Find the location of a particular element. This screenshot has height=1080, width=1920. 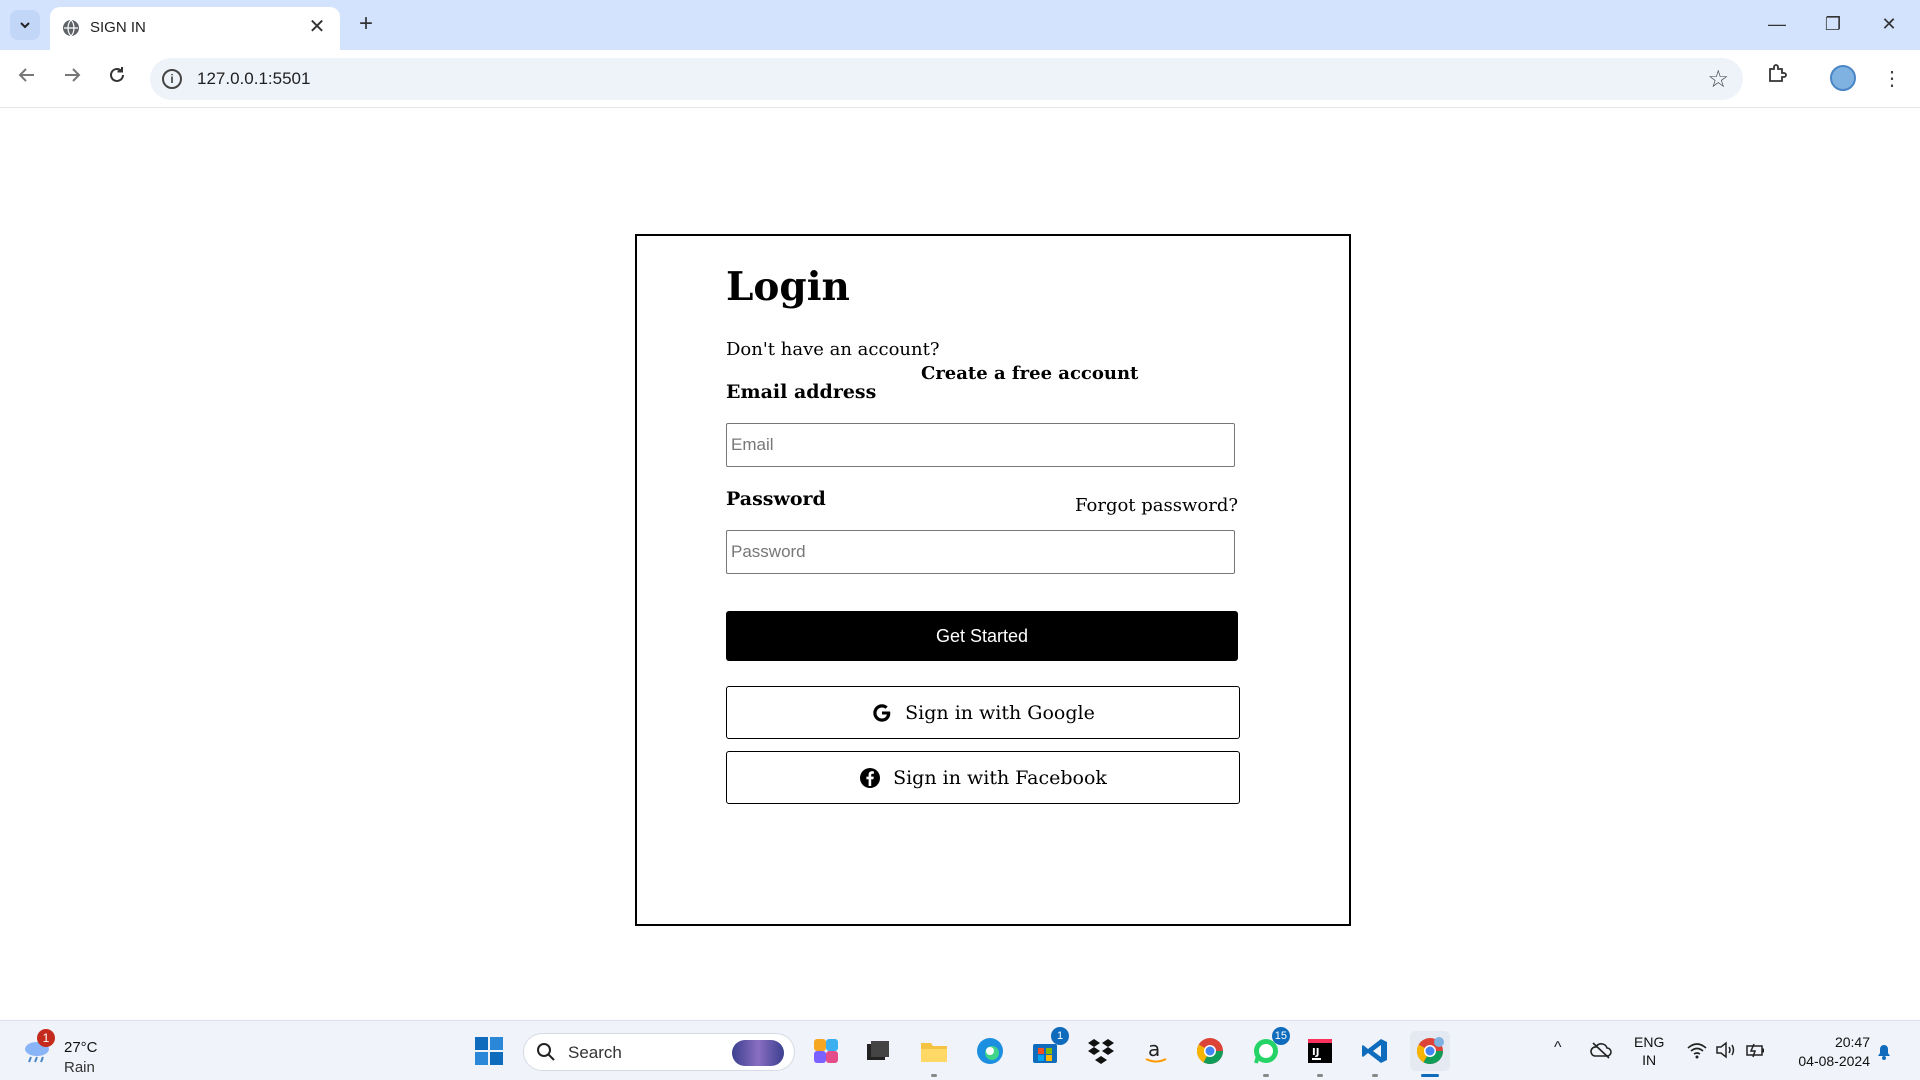

system-clock: 20:47 04-08-2024 is located at coordinates (1825, 1052).